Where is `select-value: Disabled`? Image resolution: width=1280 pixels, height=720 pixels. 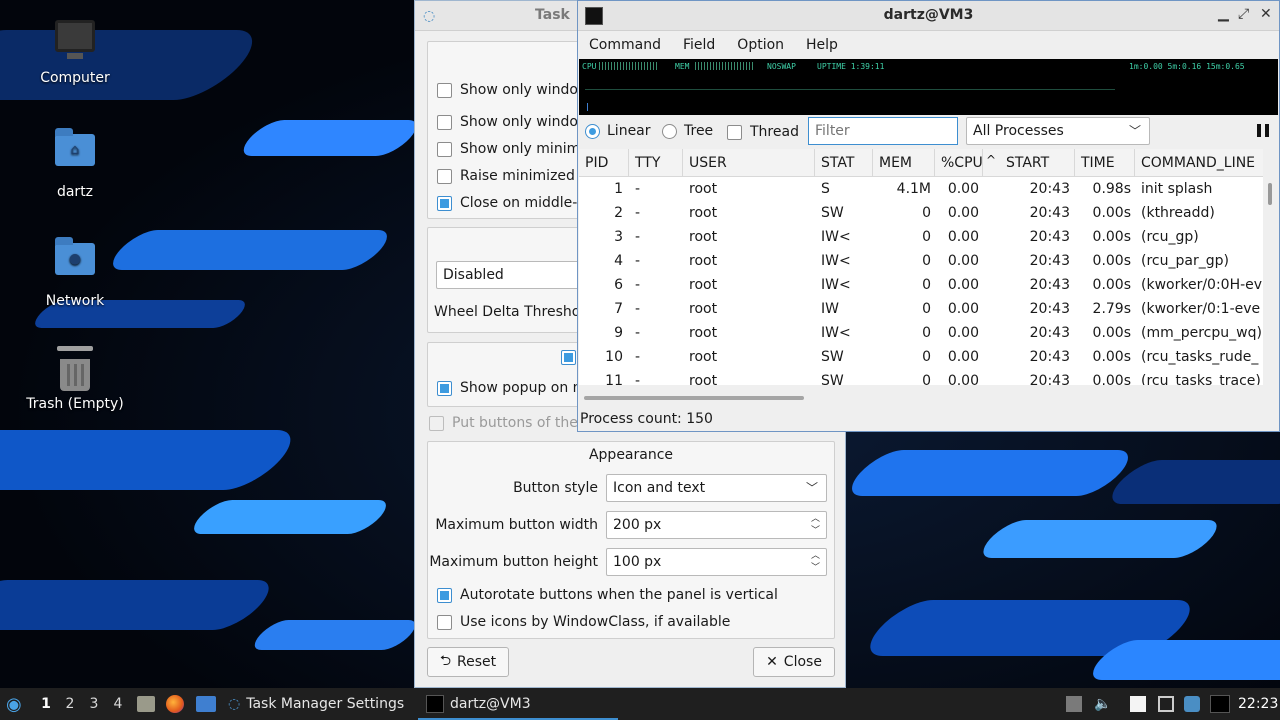 select-value: Disabled is located at coordinates (473, 275).